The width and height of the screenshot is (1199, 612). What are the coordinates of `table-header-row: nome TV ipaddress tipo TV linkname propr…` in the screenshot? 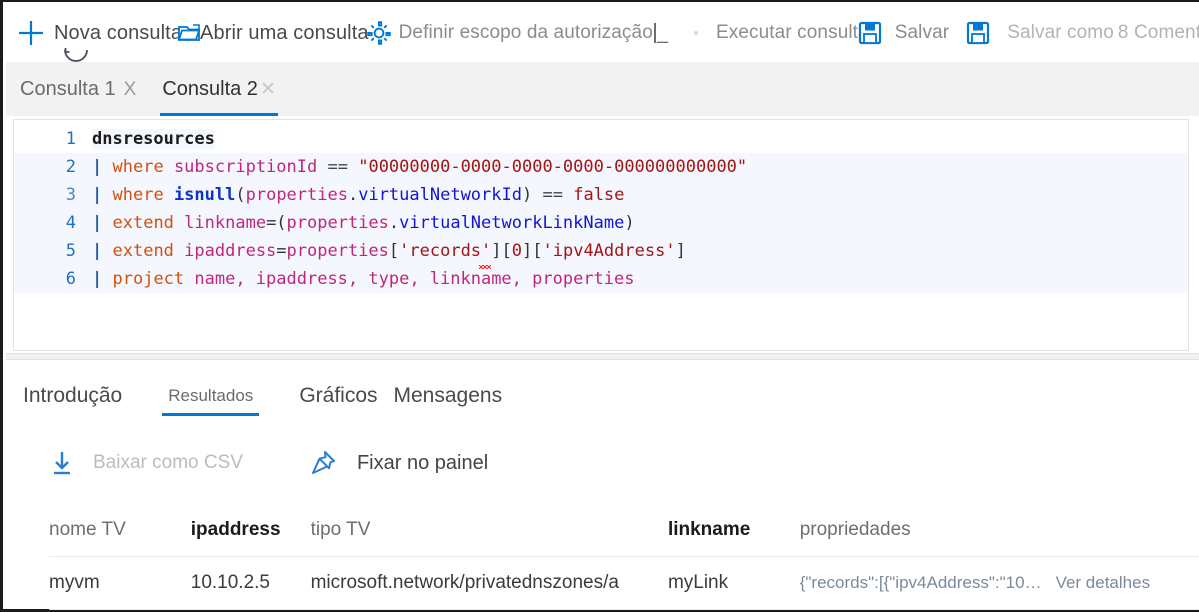 It's located at (624, 530).